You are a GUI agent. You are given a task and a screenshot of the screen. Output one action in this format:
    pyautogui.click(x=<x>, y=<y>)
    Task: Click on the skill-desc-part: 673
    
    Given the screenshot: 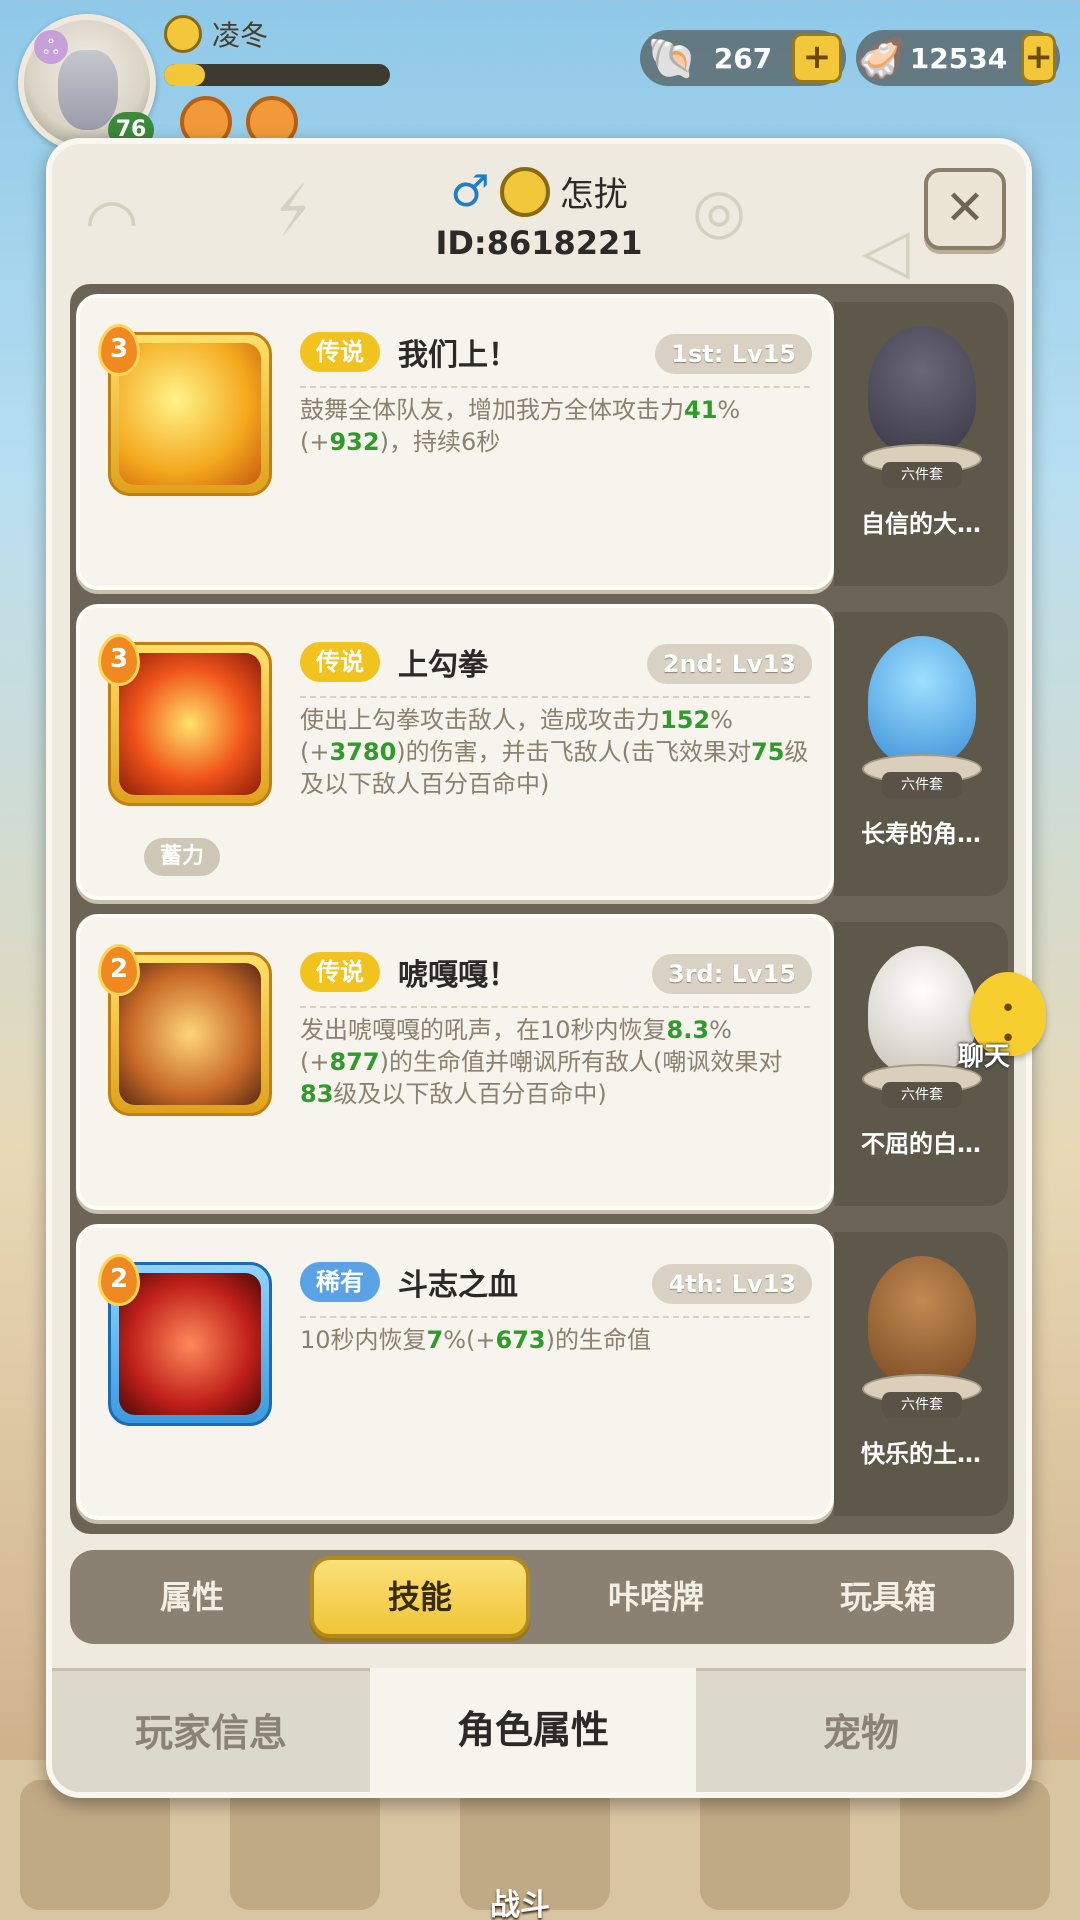 What is the action you would take?
    pyautogui.click(x=520, y=1340)
    